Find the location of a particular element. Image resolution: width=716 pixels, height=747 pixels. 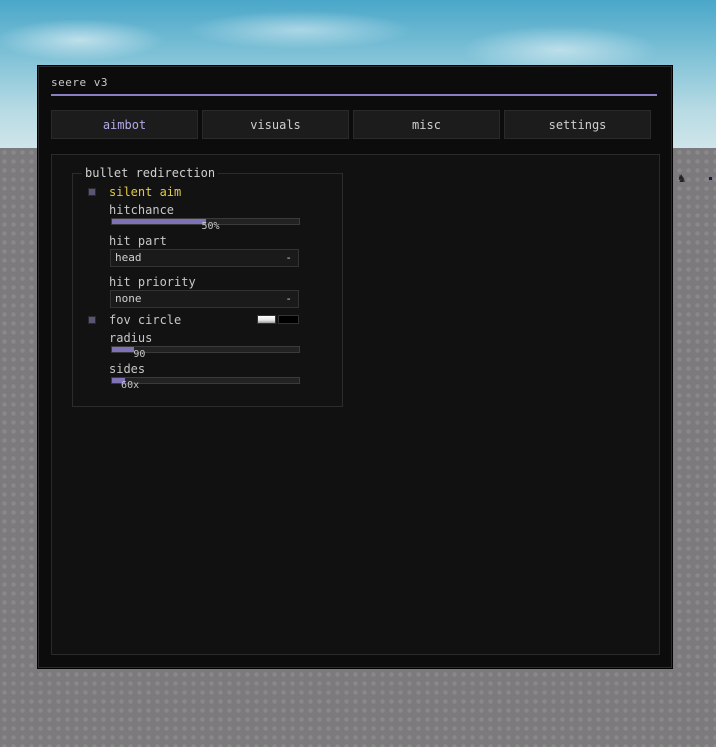

hitchance-value: 50% is located at coordinates (210, 226).